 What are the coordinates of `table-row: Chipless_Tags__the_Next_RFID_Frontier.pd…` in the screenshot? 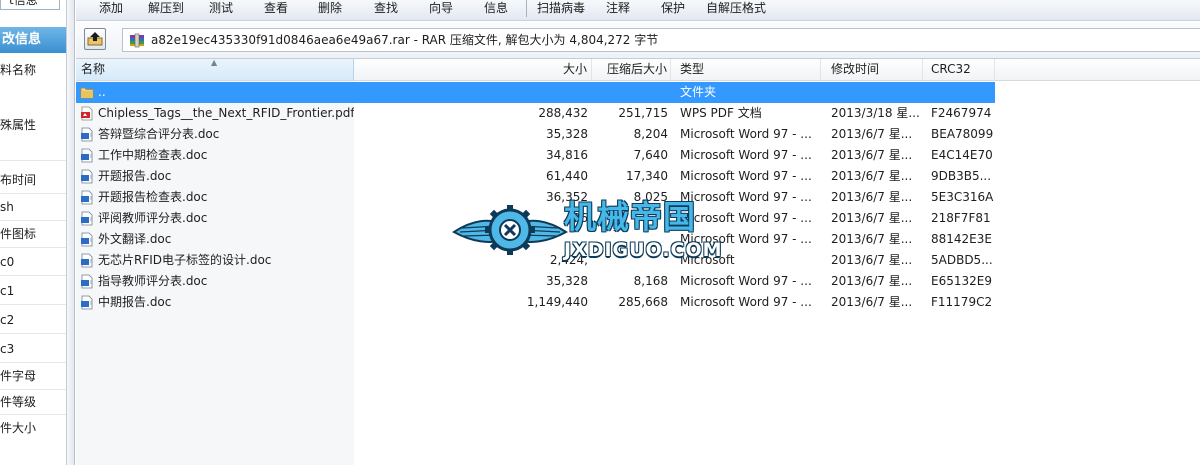 It's located at (638, 113).